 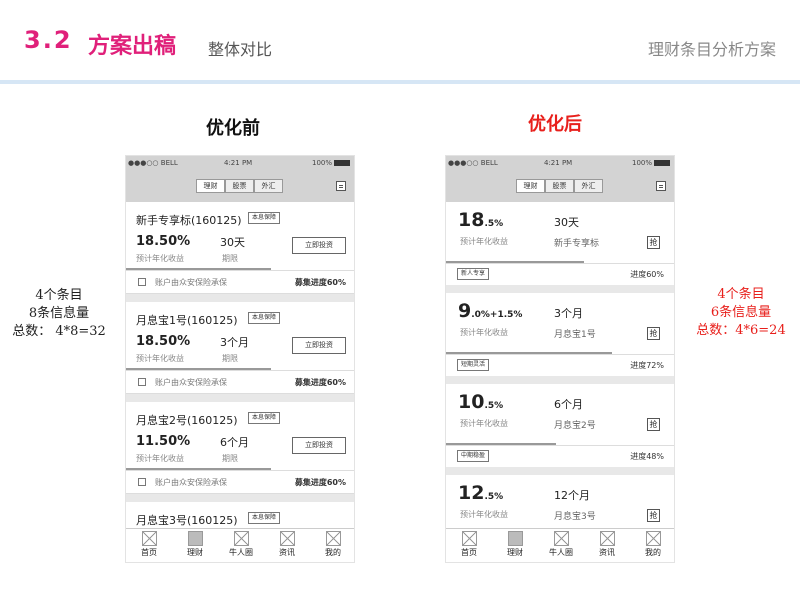 I want to click on product-card: 18.5% 预计年化收益 30天新手专享标 抢新人专享 进度60%, so click(x=560, y=243).